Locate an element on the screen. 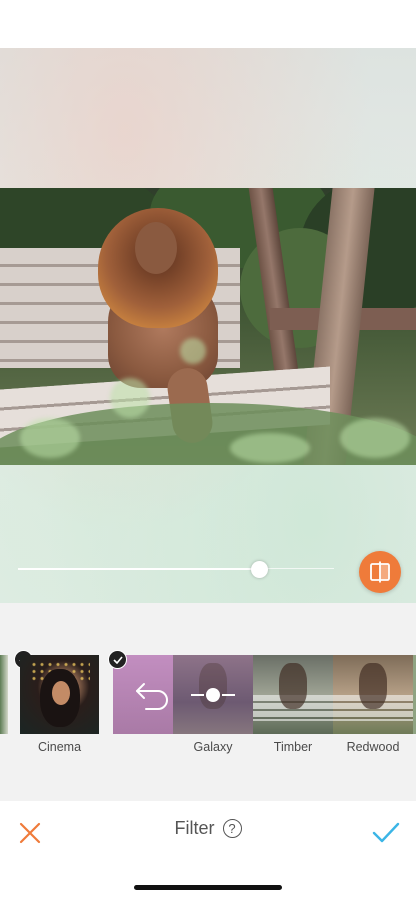 Image resolution: width=416 pixels, height=900 pixels. filter-thumbnail-timber is located at coordinates (293, 694).